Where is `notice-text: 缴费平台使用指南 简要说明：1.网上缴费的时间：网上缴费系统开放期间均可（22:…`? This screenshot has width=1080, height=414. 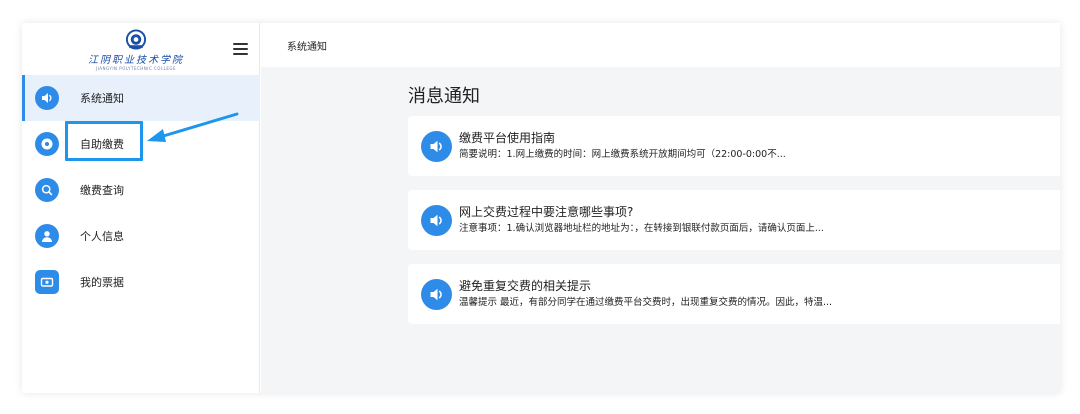 notice-text: 缴费平台使用指南 简要说明：1.网上缴费的时间：网上缴费系统开放期间均可（22:… is located at coordinates (622, 146).